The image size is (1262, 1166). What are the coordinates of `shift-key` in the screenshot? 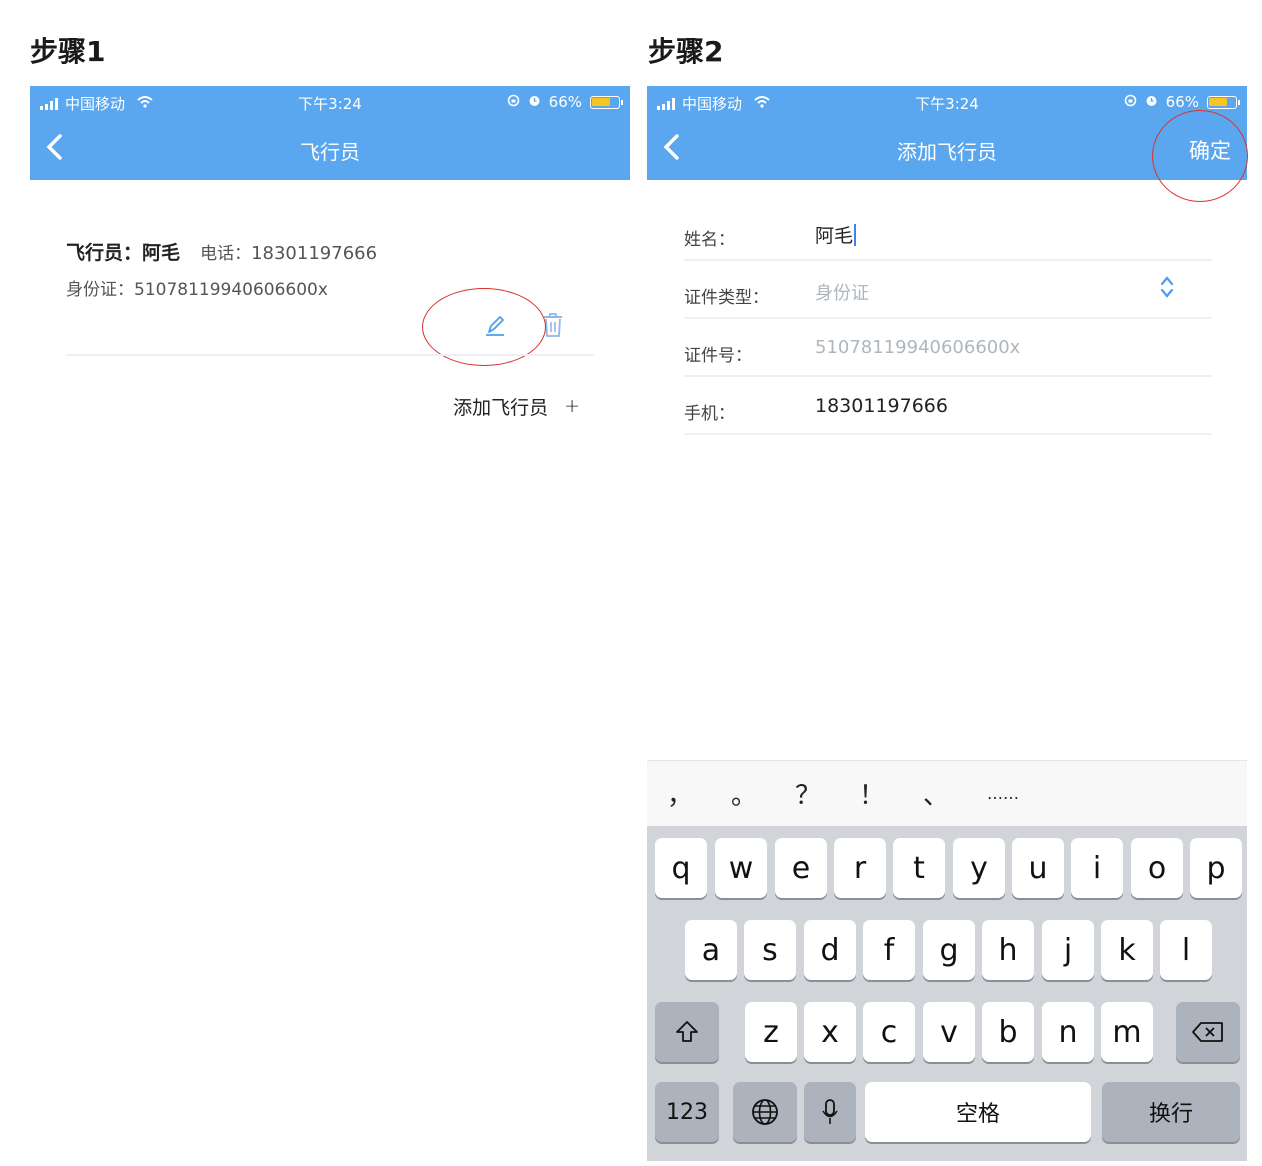 It's located at (687, 1032).